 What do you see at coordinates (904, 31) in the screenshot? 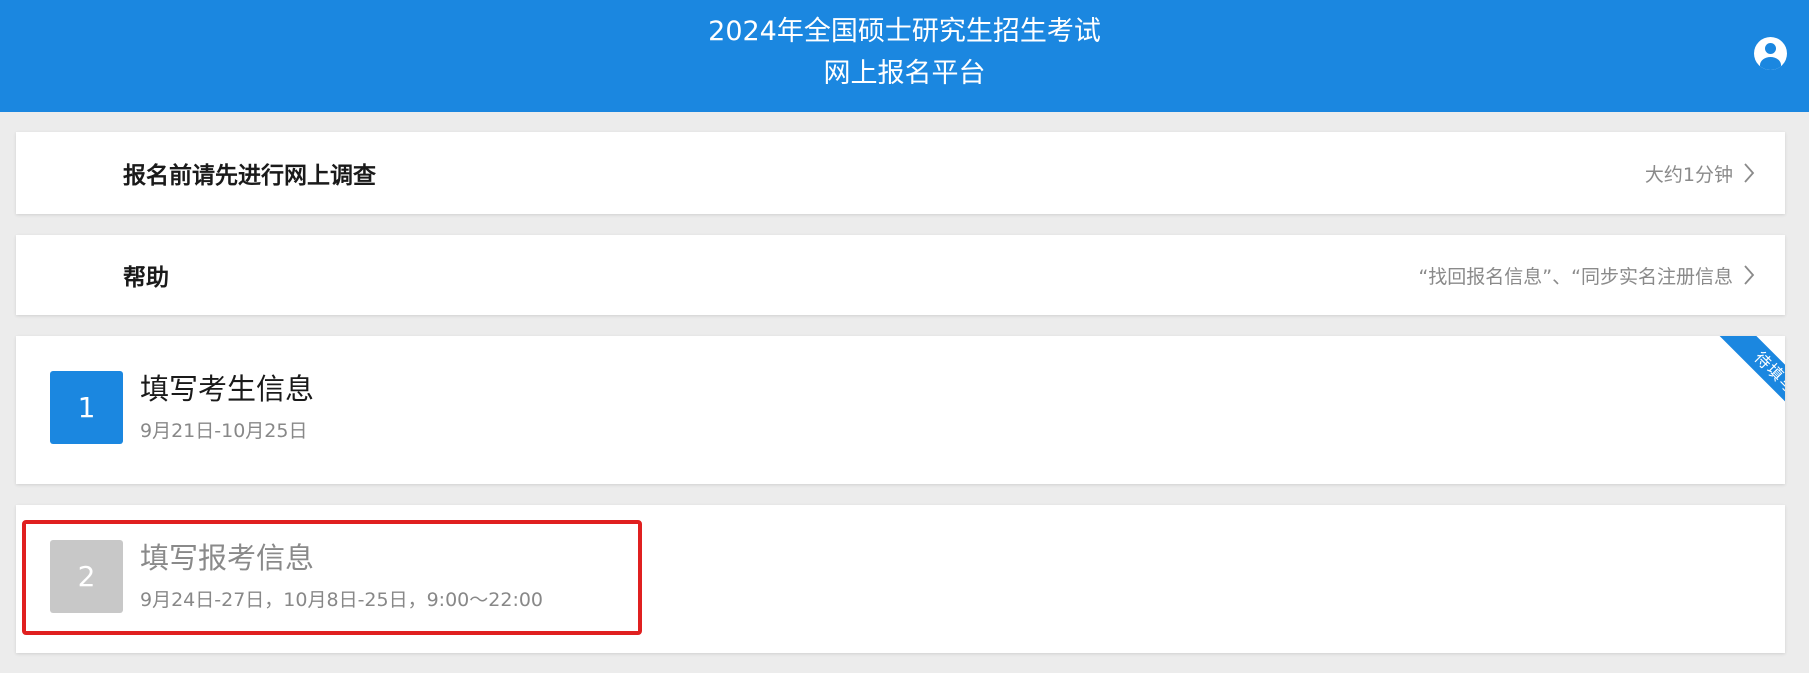
I see `header-title-line1: 2024年全国硕士研究生招生考试` at bounding box center [904, 31].